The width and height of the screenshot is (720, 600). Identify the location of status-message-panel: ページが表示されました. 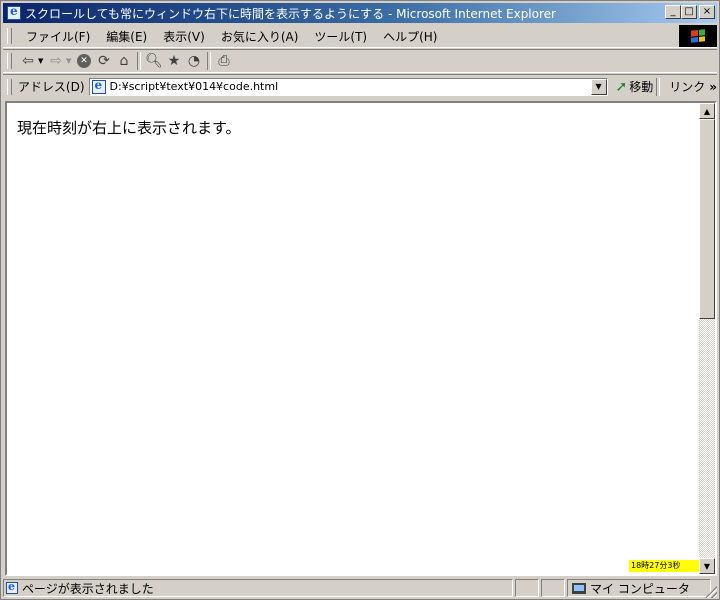
(258, 588).